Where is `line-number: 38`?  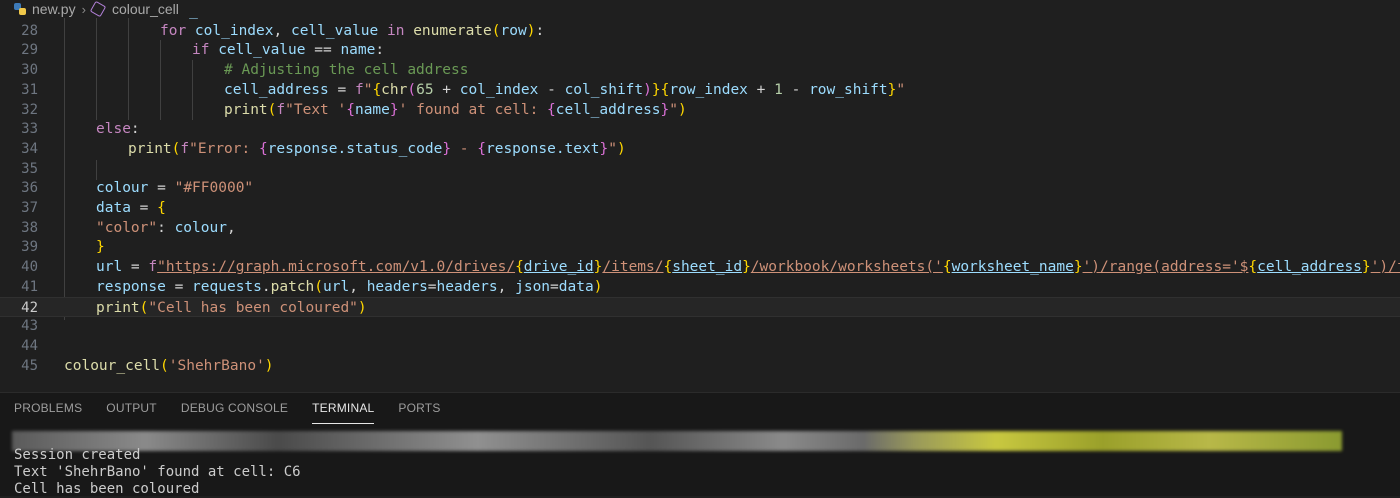
line-number: 38 is located at coordinates (29, 227).